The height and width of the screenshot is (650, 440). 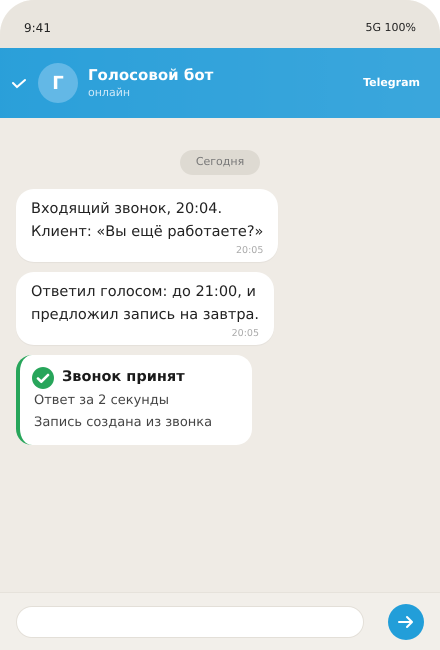 I want to click on message-input, so click(x=190, y=622).